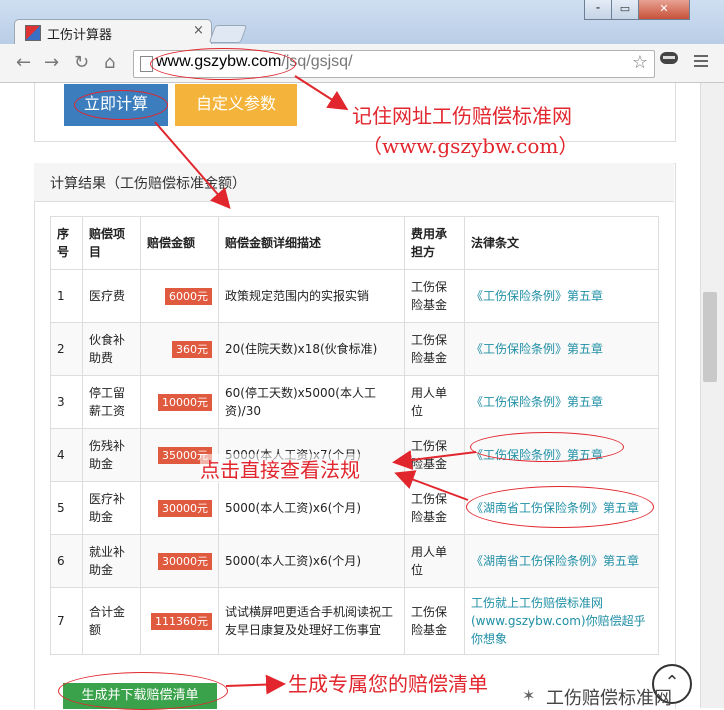 The height and width of the screenshot is (710, 724). What do you see at coordinates (81, 62) in the screenshot?
I see `reload-icon: ↻` at bounding box center [81, 62].